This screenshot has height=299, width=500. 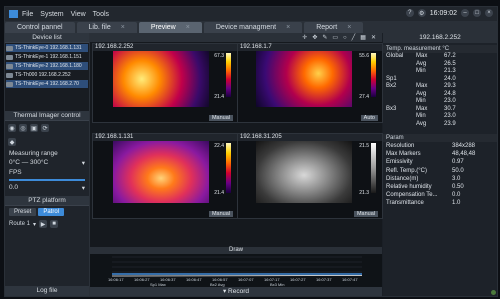 I want to click on device-item: TS-Th000 192.168.2.252, so click(x=47, y=75).